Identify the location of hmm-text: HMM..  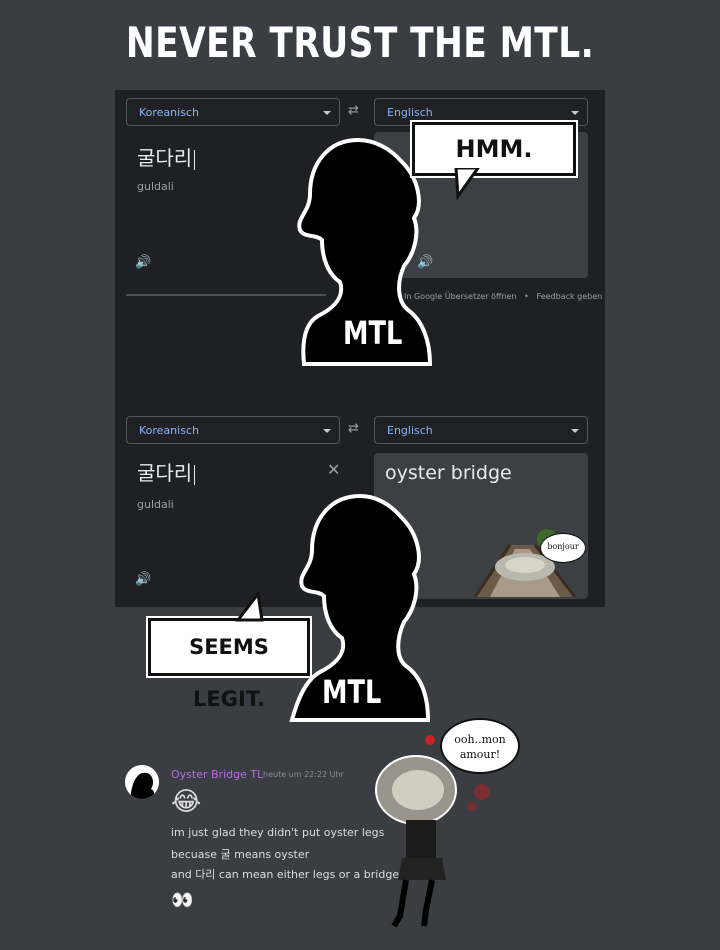
(494, 149).